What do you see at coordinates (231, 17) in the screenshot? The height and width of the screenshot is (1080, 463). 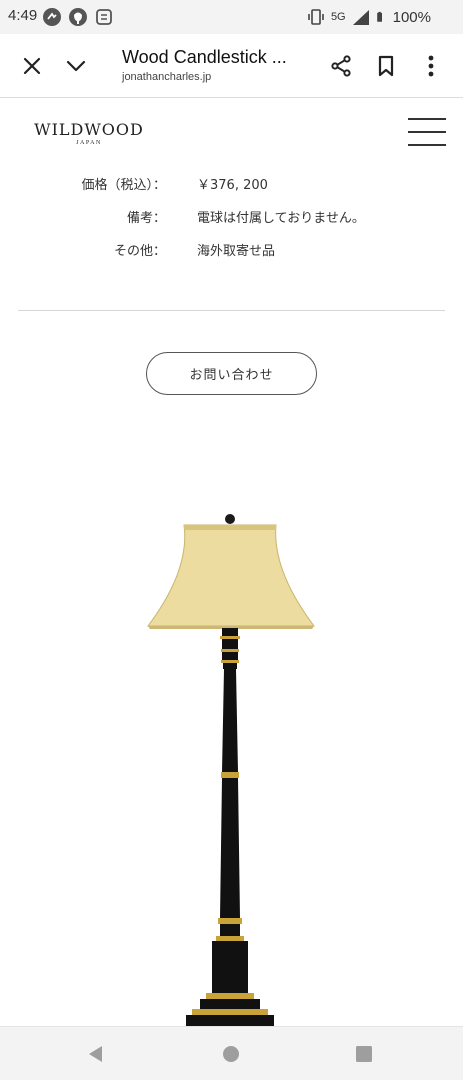 I see `status-bar: 4:49 5G 100%` at bounding box center [231, 17].